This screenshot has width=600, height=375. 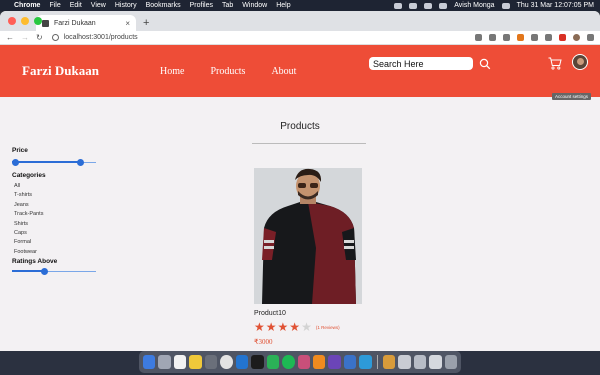 I want to click on status-wifi-icon, so click(x=428, y=5).